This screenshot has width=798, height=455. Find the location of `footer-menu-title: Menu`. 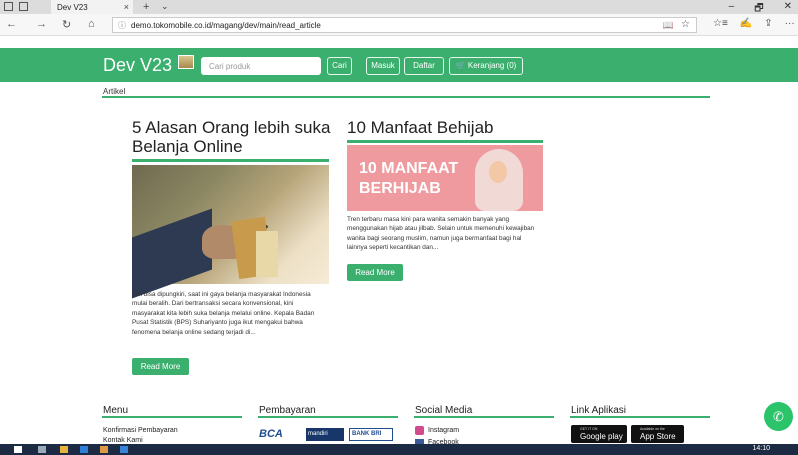

footer-menu-title: Menu is located at coordinates (116, 410).